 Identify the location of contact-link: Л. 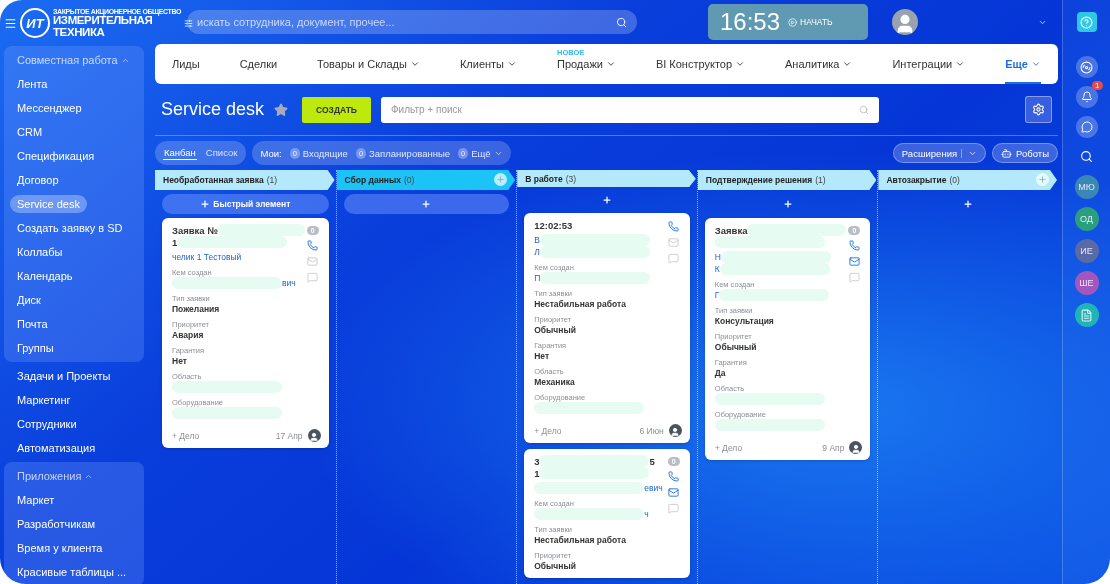
(537, 252).